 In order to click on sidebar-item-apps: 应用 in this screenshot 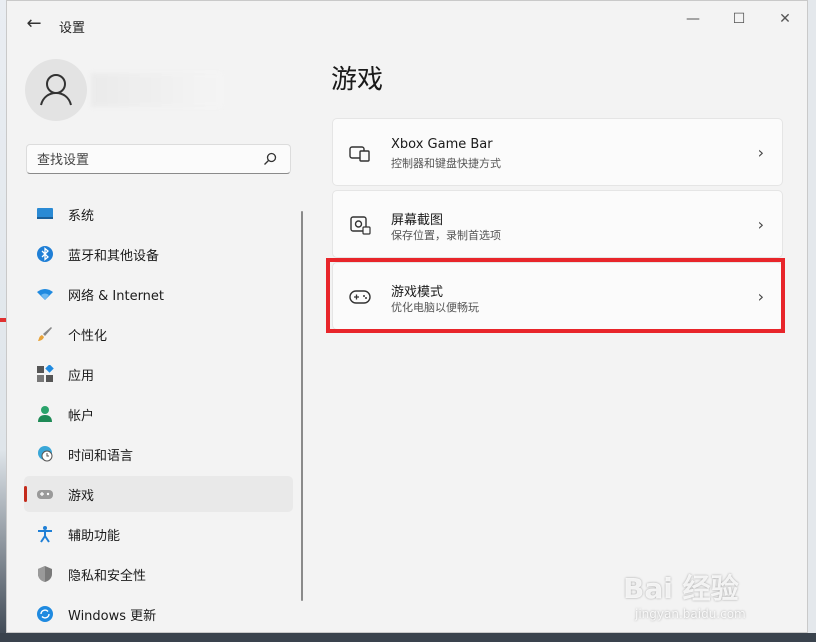, I will do `click(158, 374)`.